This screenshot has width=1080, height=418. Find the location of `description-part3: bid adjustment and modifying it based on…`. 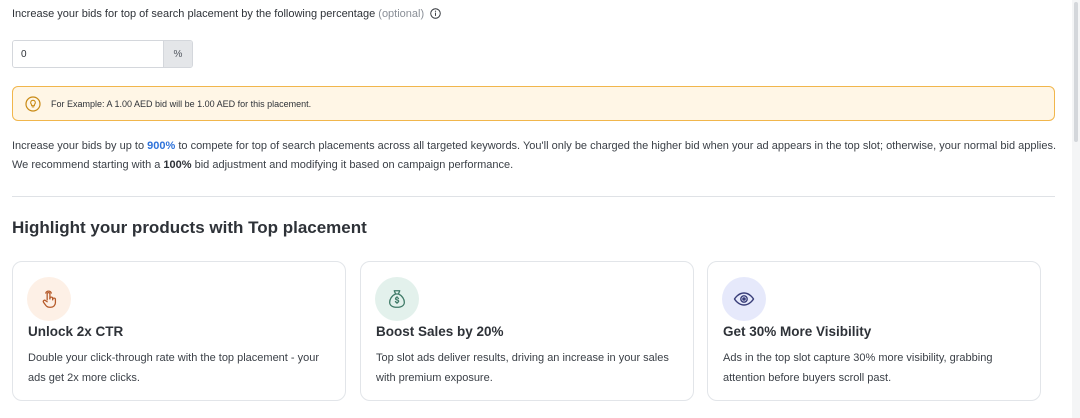

description-part3: bid adjustment and modifying it based on… is located at coordinates (352, 165).